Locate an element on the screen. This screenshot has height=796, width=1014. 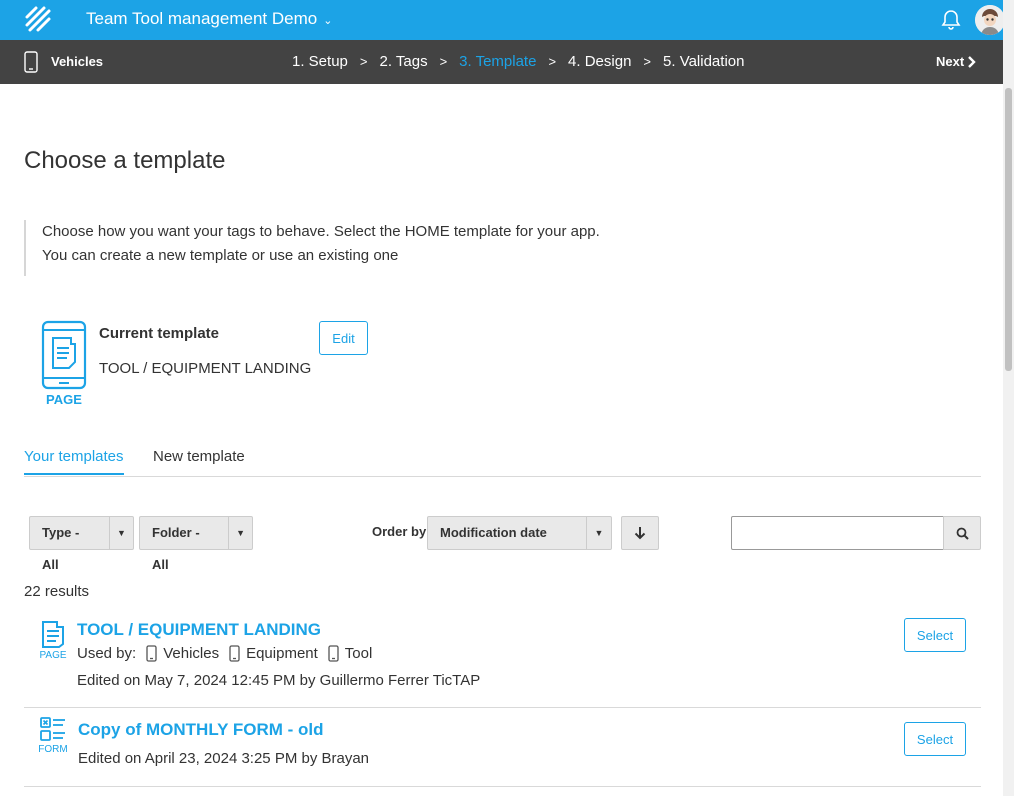
used-by-item: Vehicles is located at coordinates (182, 653).